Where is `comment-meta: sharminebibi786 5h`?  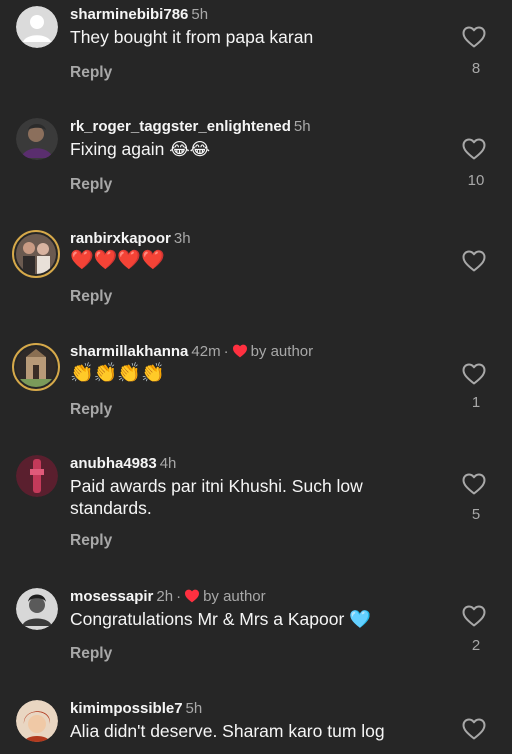
comment-meta: sharminebibi786 5h is located at coordinates (139, 15).